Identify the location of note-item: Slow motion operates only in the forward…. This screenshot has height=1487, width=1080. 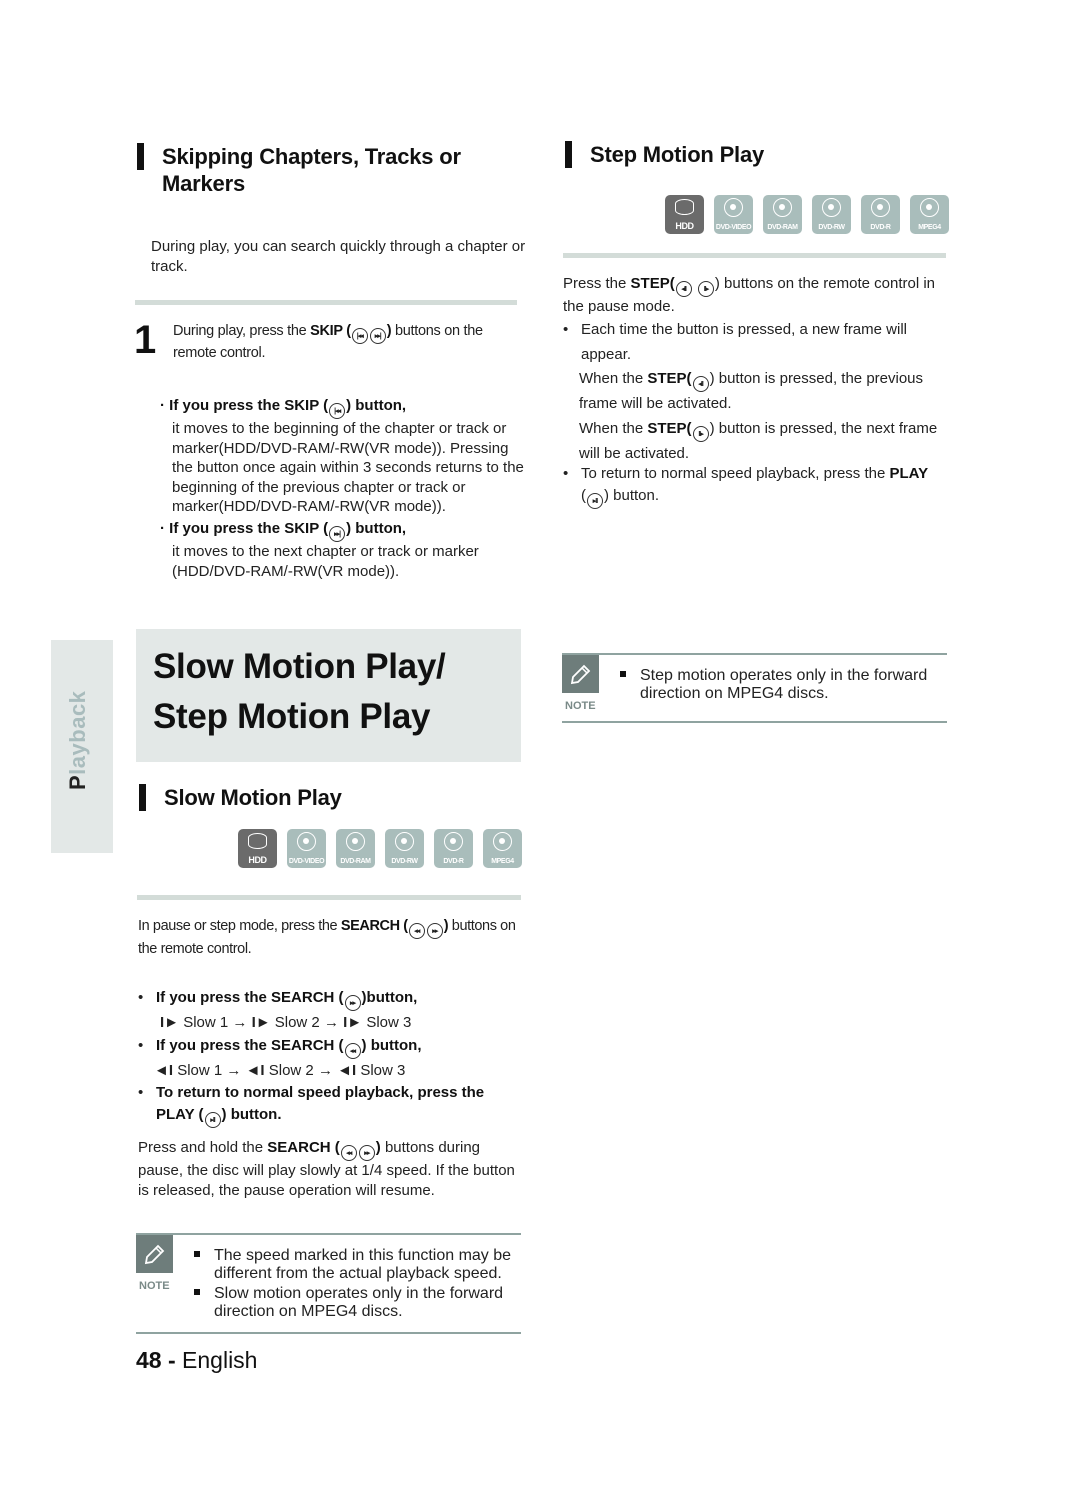
(364, 1303).